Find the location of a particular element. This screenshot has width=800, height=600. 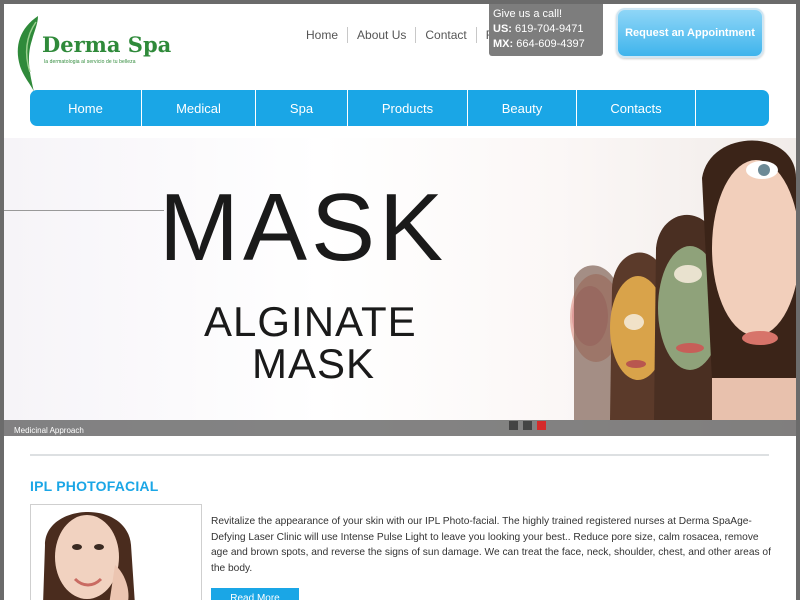

mx-phone-line: MX: 664-609-4397 is located at coordinates (548, 44).